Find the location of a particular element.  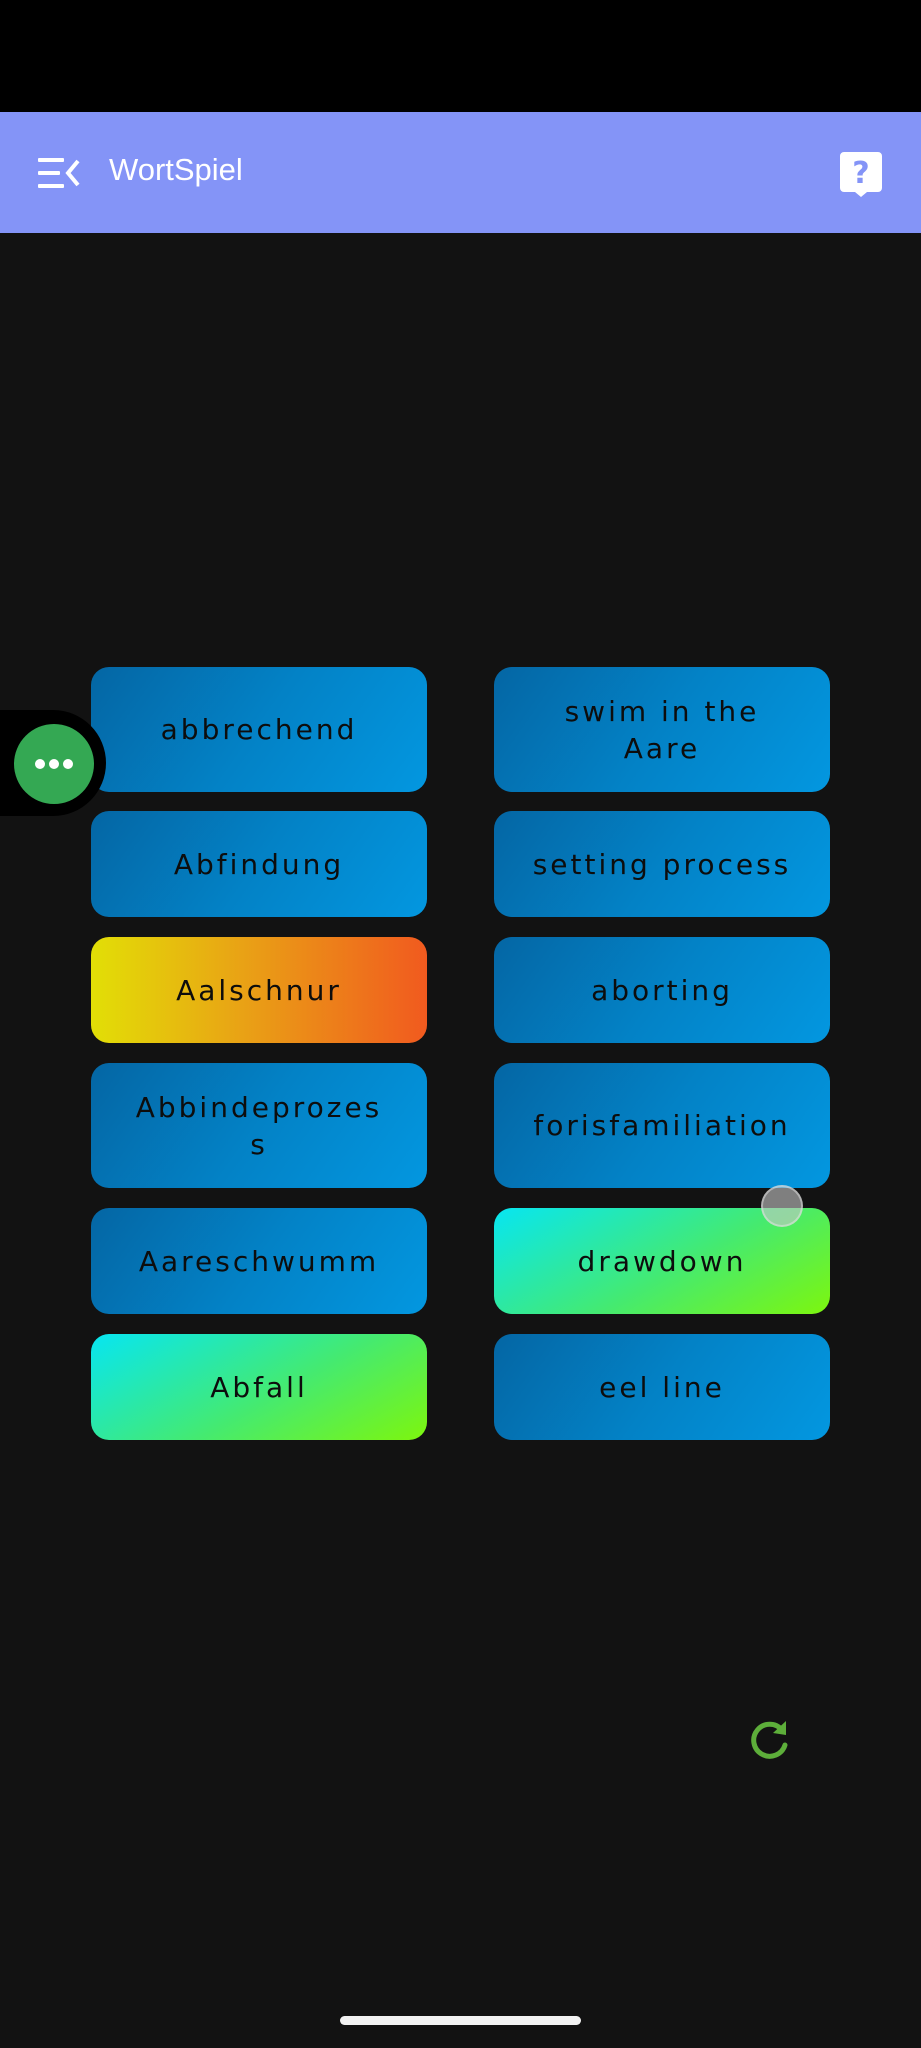

refresh-icon is located at coordinates (769, 1741).